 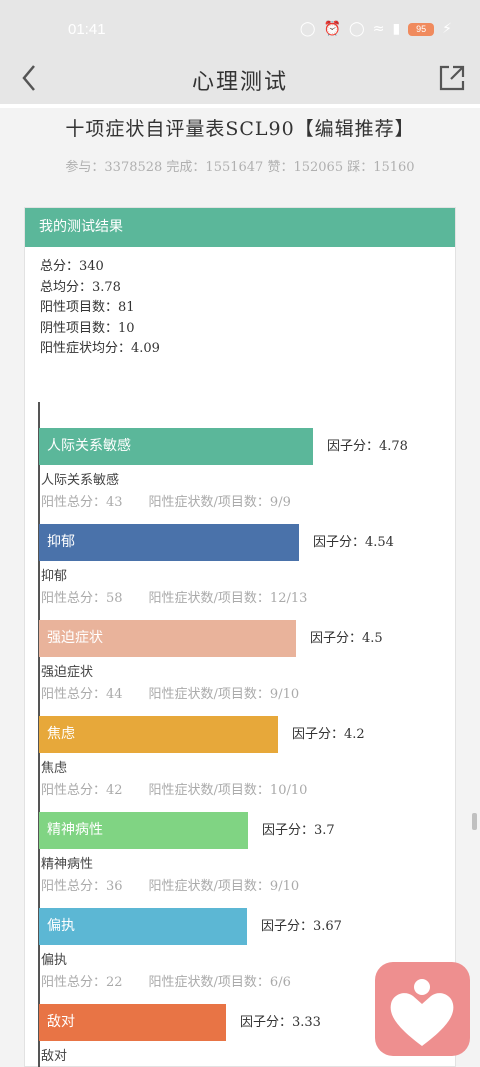 I want to click on factor-score: 因子分：4.5, so click(x=346, y=638).